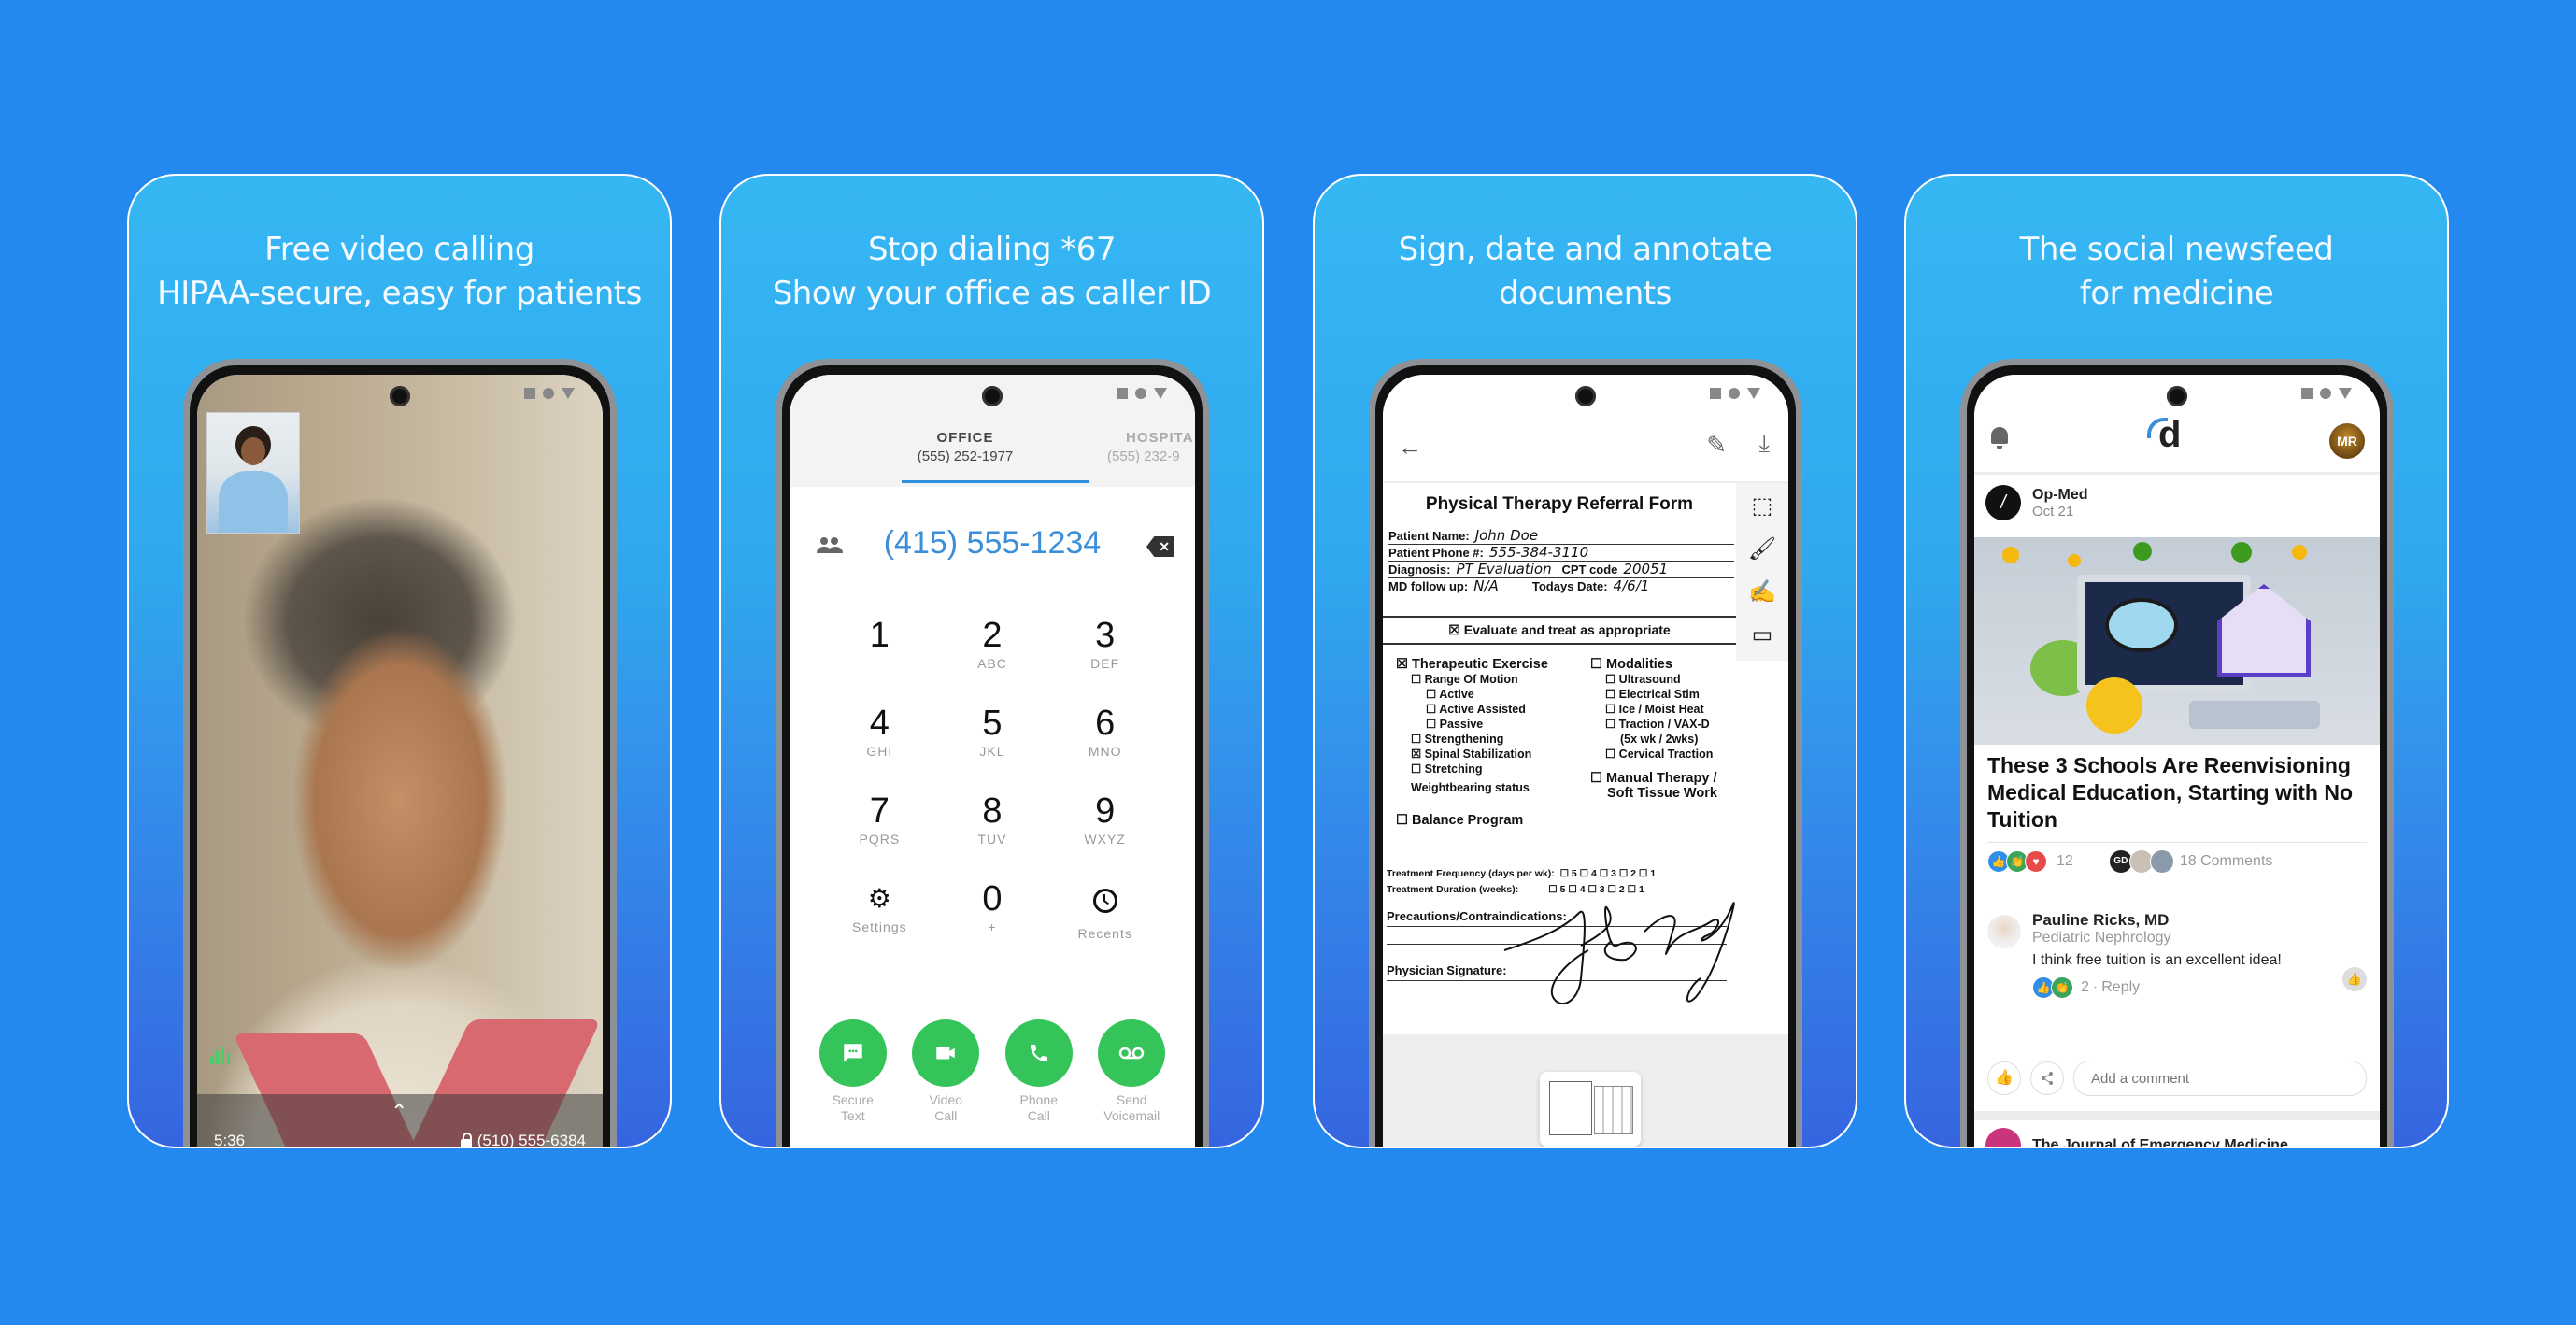 This screenshot has height=1325, width=2576. I want to click on frequency-options: ☐ 5 ☐ 4 ☐ 3 ☐ 2 ☐ 1, so click(1609, 873).